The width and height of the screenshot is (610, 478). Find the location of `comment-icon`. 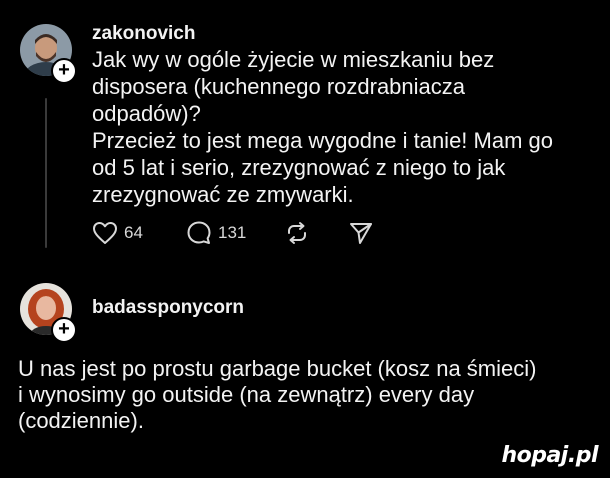

comment-icon is located at coordinates (199, 232).